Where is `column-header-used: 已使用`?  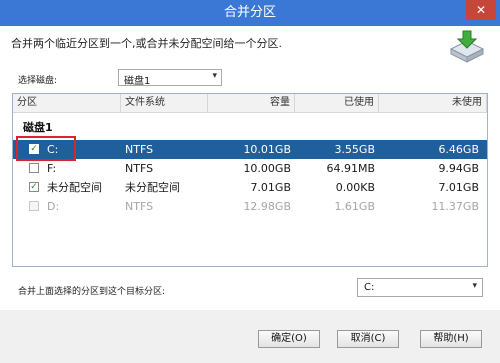
column-header-used: 已使用 is located at coordinates (337, 103).